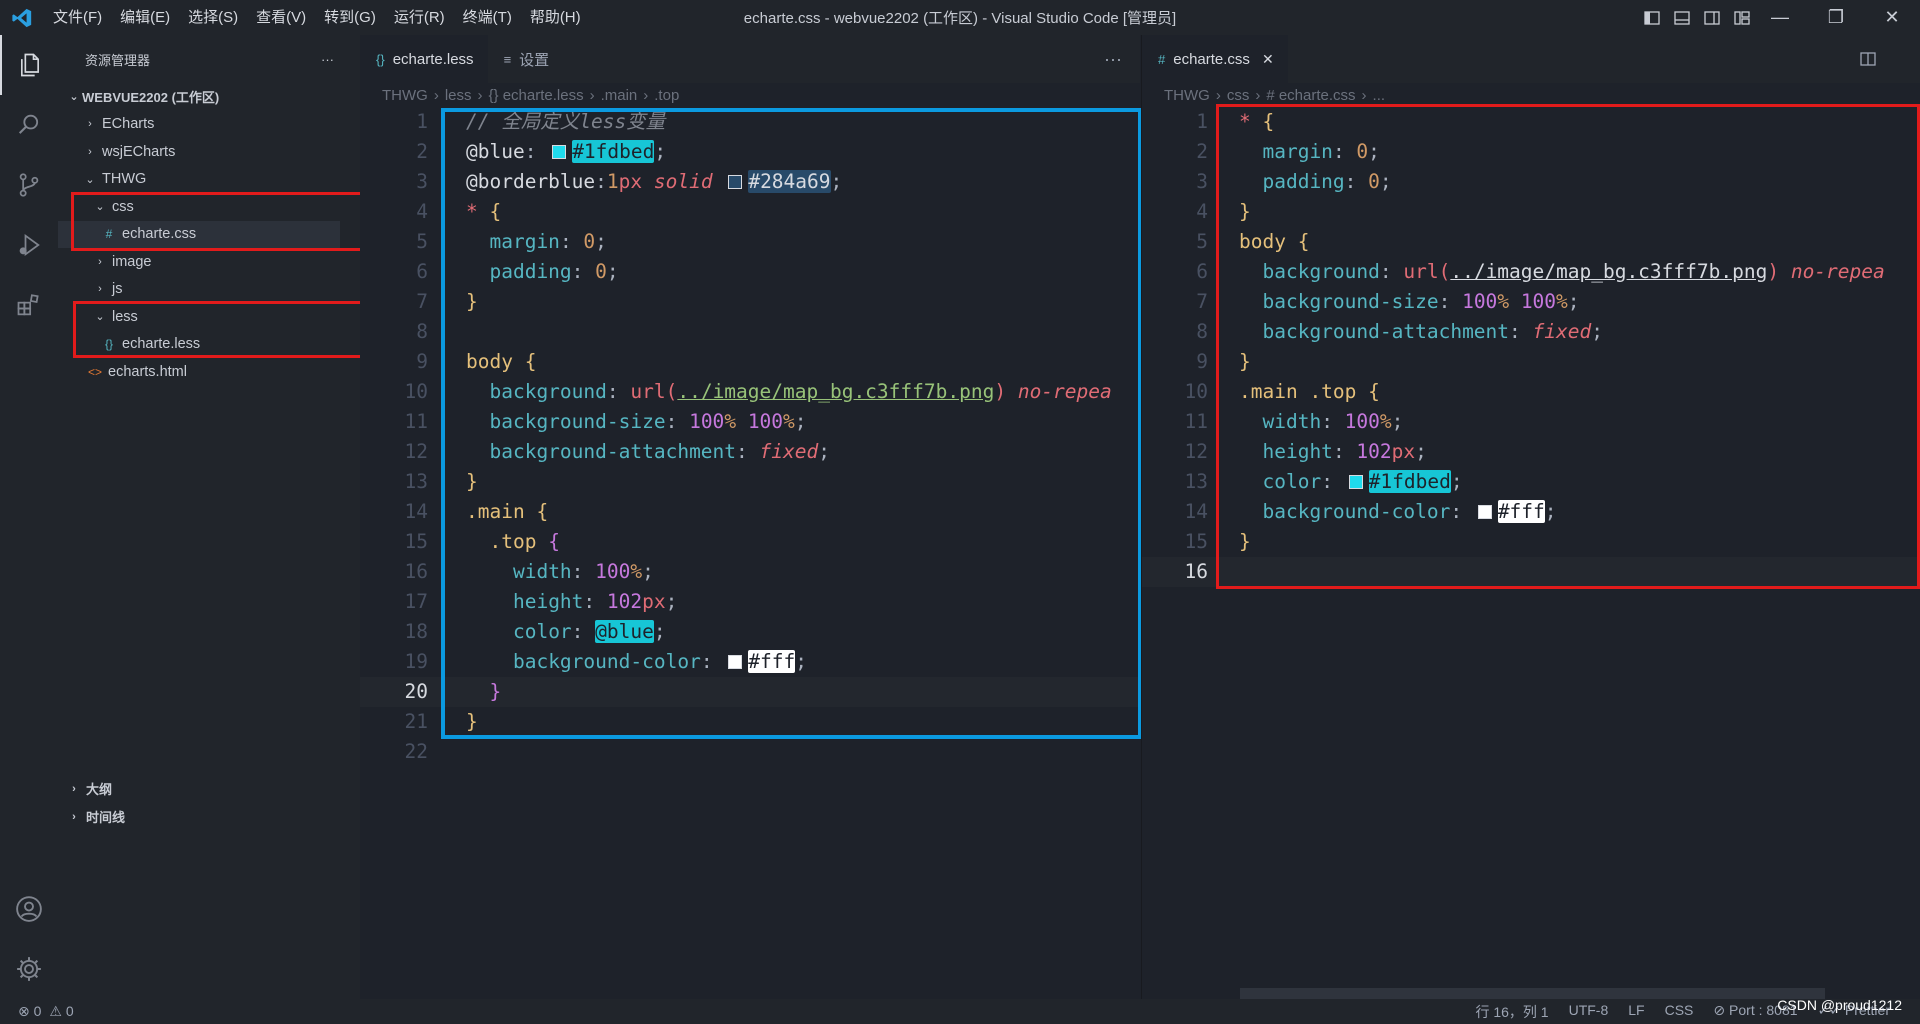 The width and height of the screenshot is (1920, 1024). What do you see at coordinates (1868, 59) in the screenshot?
I see `split-editor-icon` at bounding box center [1868, 59].